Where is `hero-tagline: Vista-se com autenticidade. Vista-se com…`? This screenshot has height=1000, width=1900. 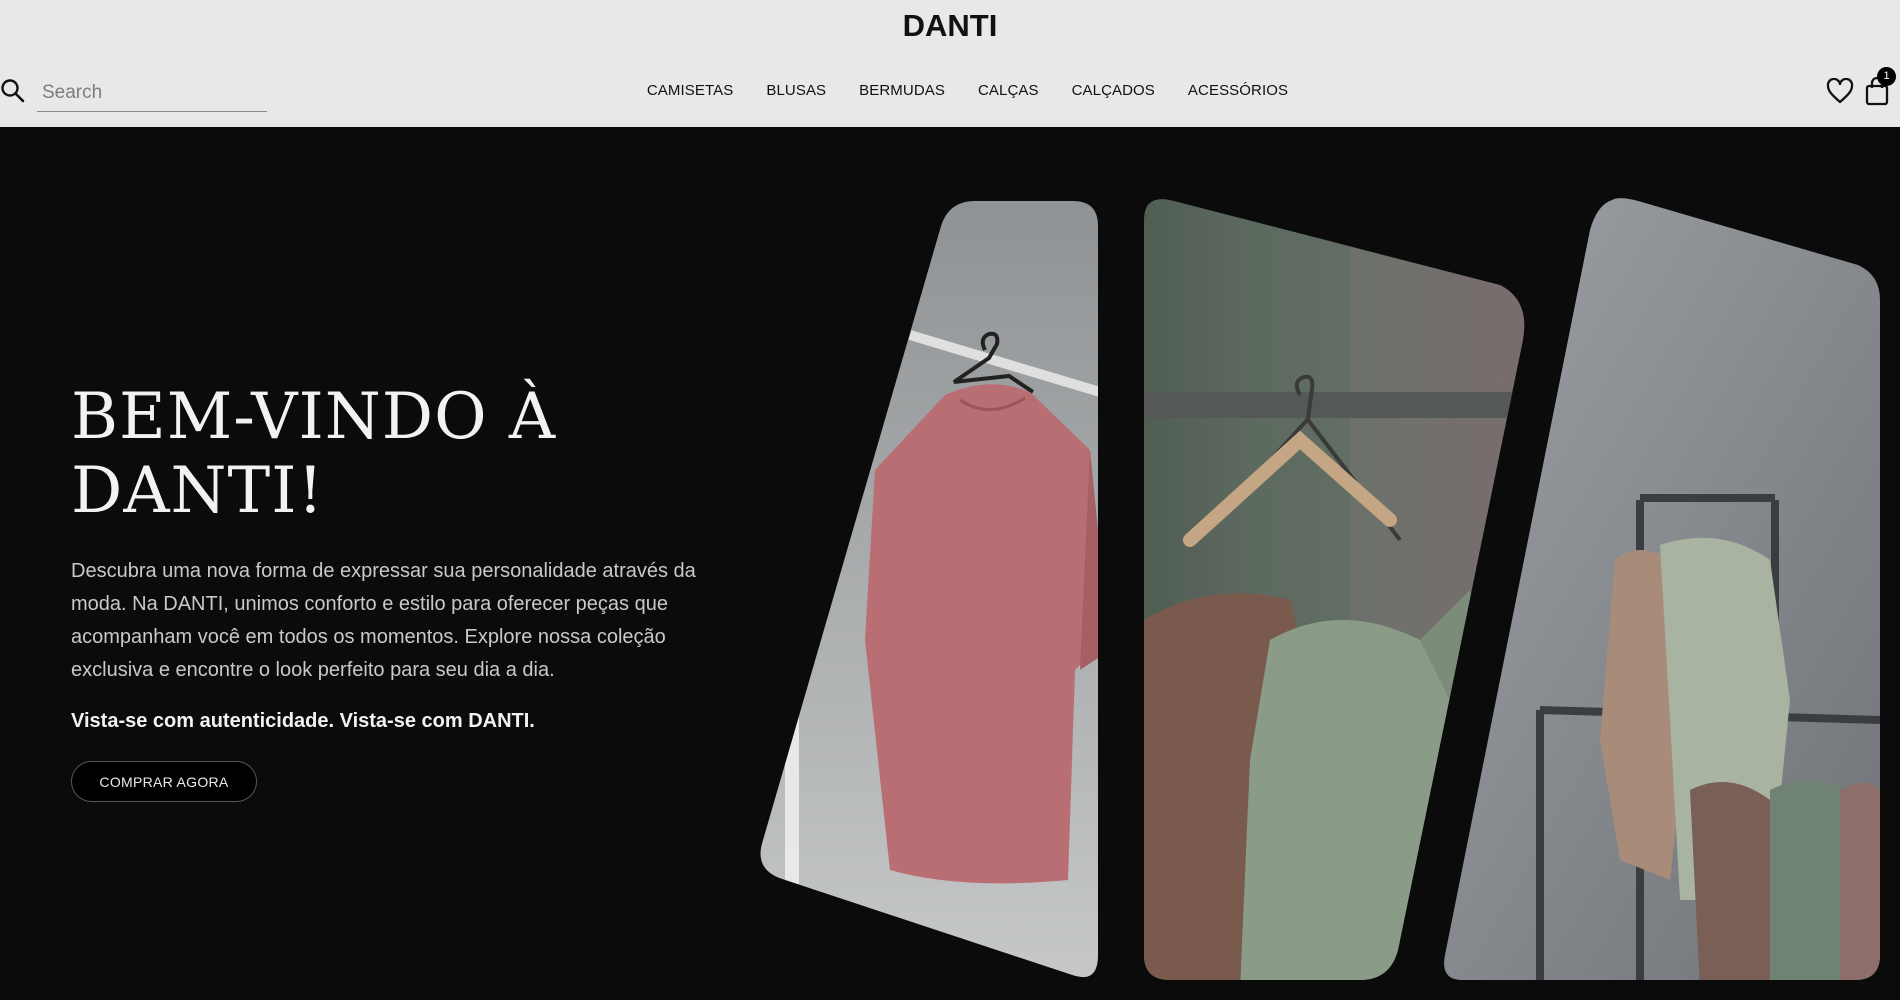 hero-tagline: Vista-se com autenticidade. Vista-se com… is located at coordinates (303, 721).